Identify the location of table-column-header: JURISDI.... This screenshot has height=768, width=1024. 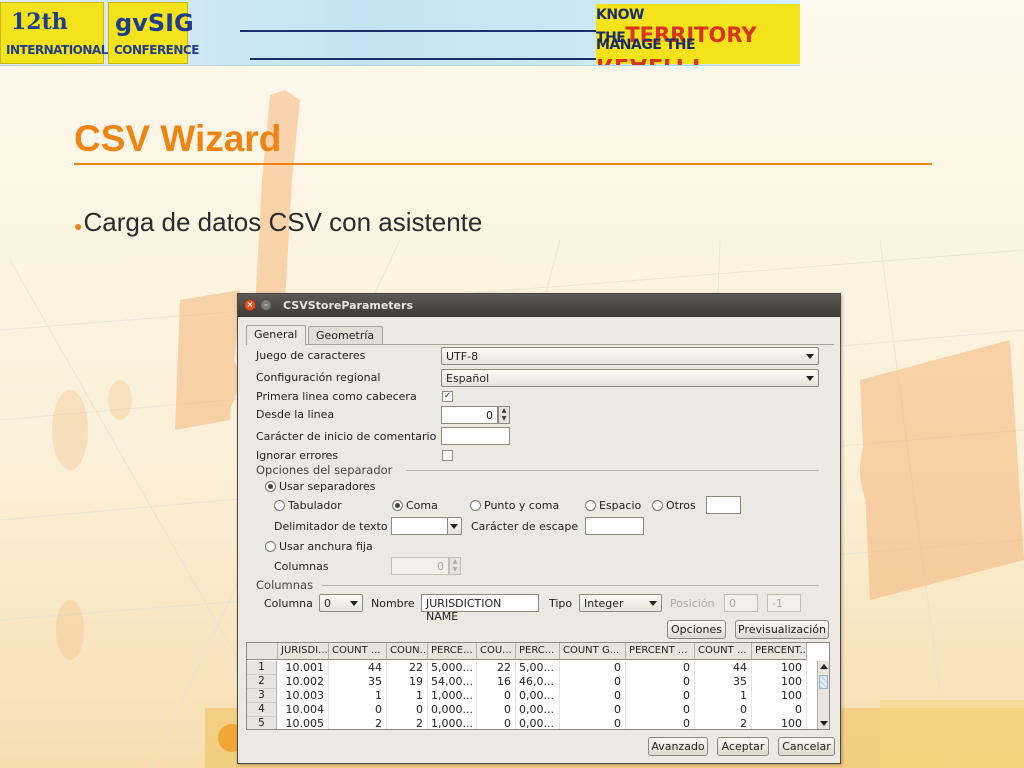
(303, 651).